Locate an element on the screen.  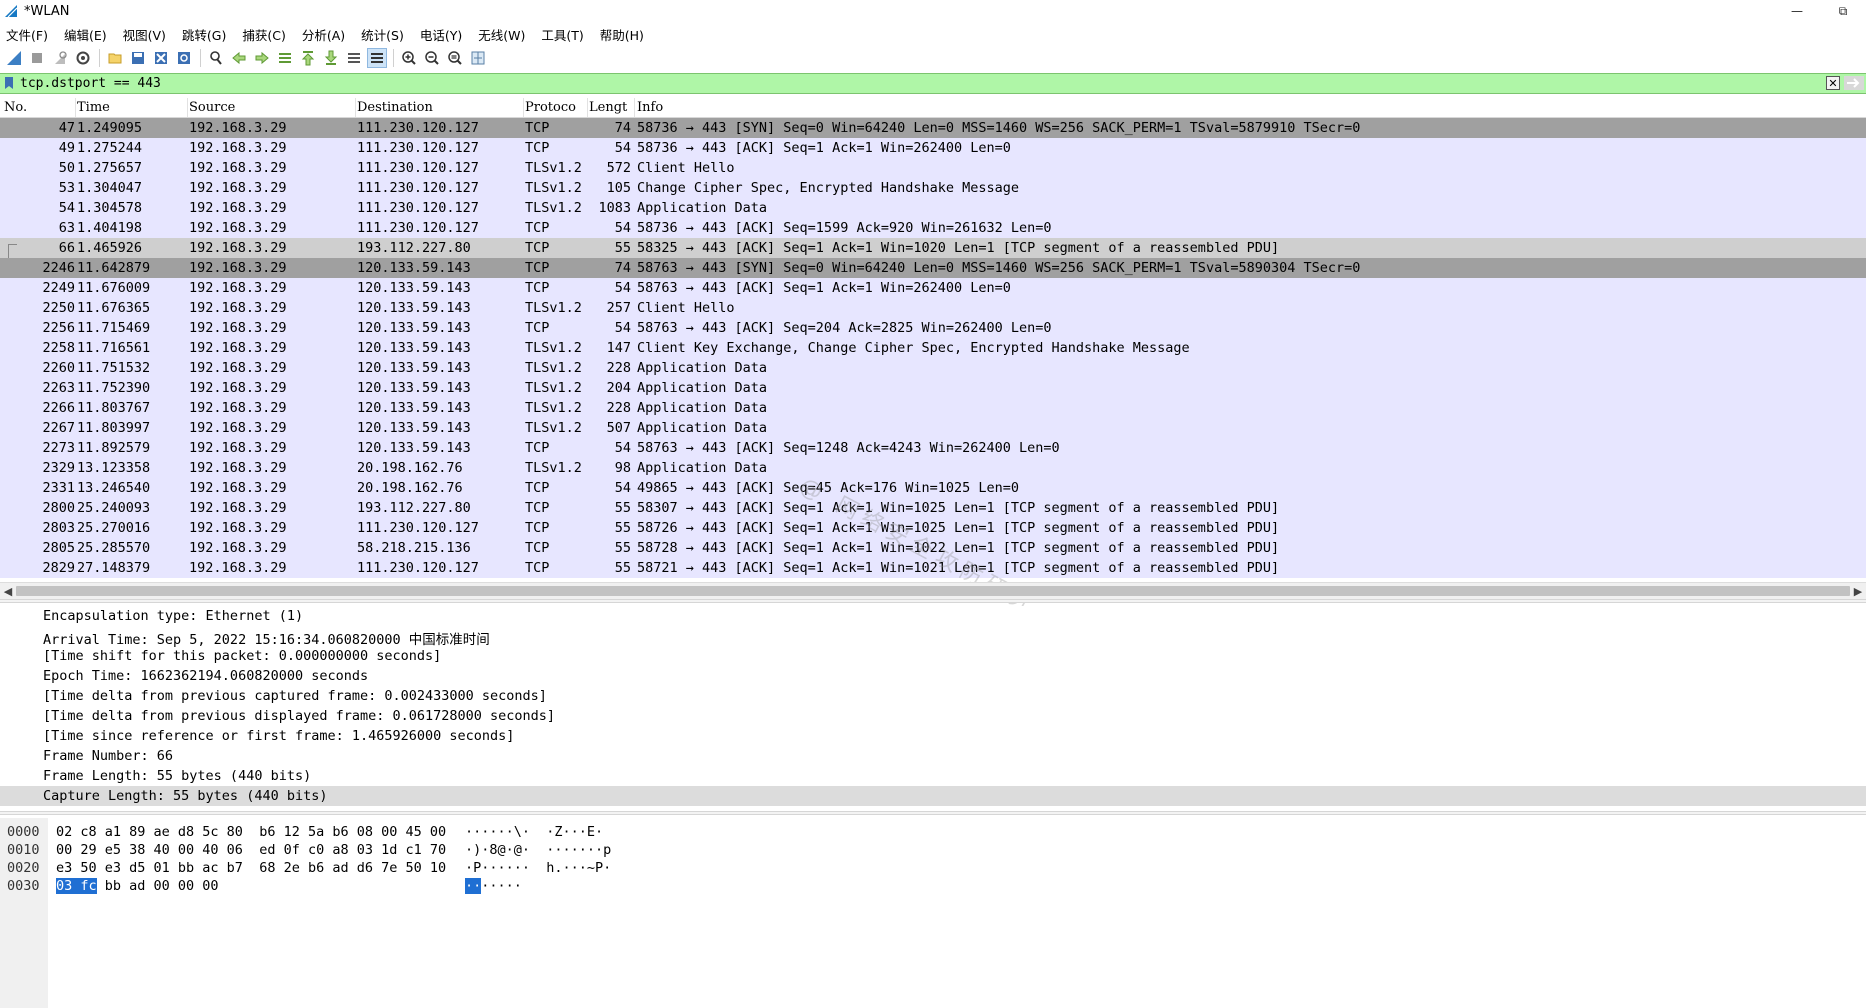
scrollbar-thumb is located at coordinates (933, 591).